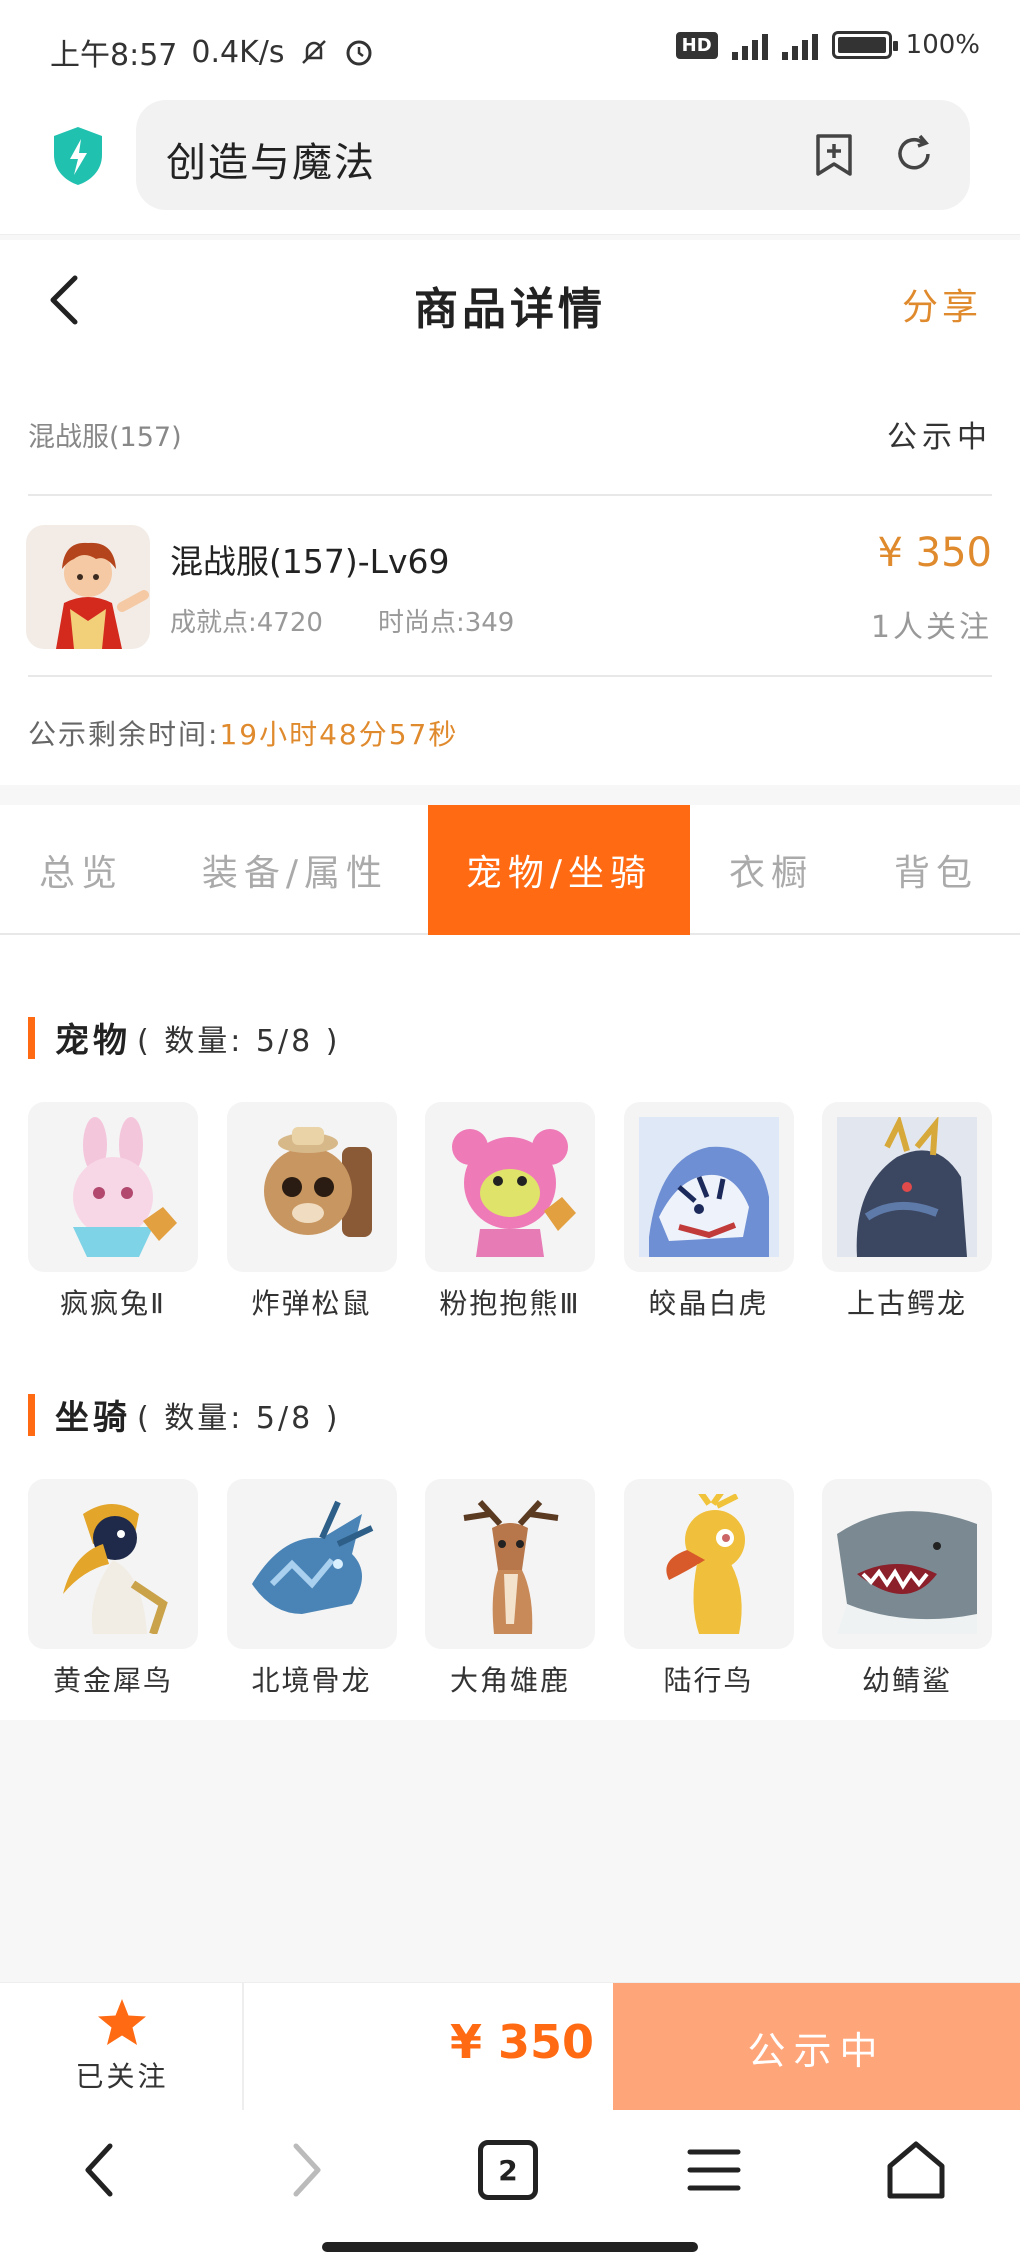  Describe the element at coordinates (339, 734) in the screenshot. I see `remaining-value: 19小时48分57秒` at that location.